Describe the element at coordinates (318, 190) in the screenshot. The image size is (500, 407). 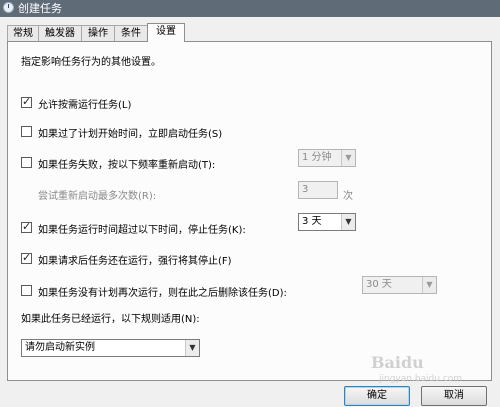
I see `restart-attempts-input: 3` at that location.